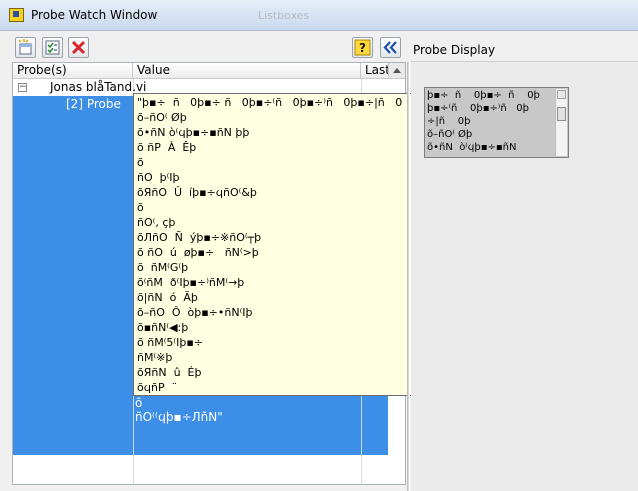  Describe the element at coordinates (155, 357) in the screenshot. I see `tooltip-line: ñM⁽※þ` at that location.